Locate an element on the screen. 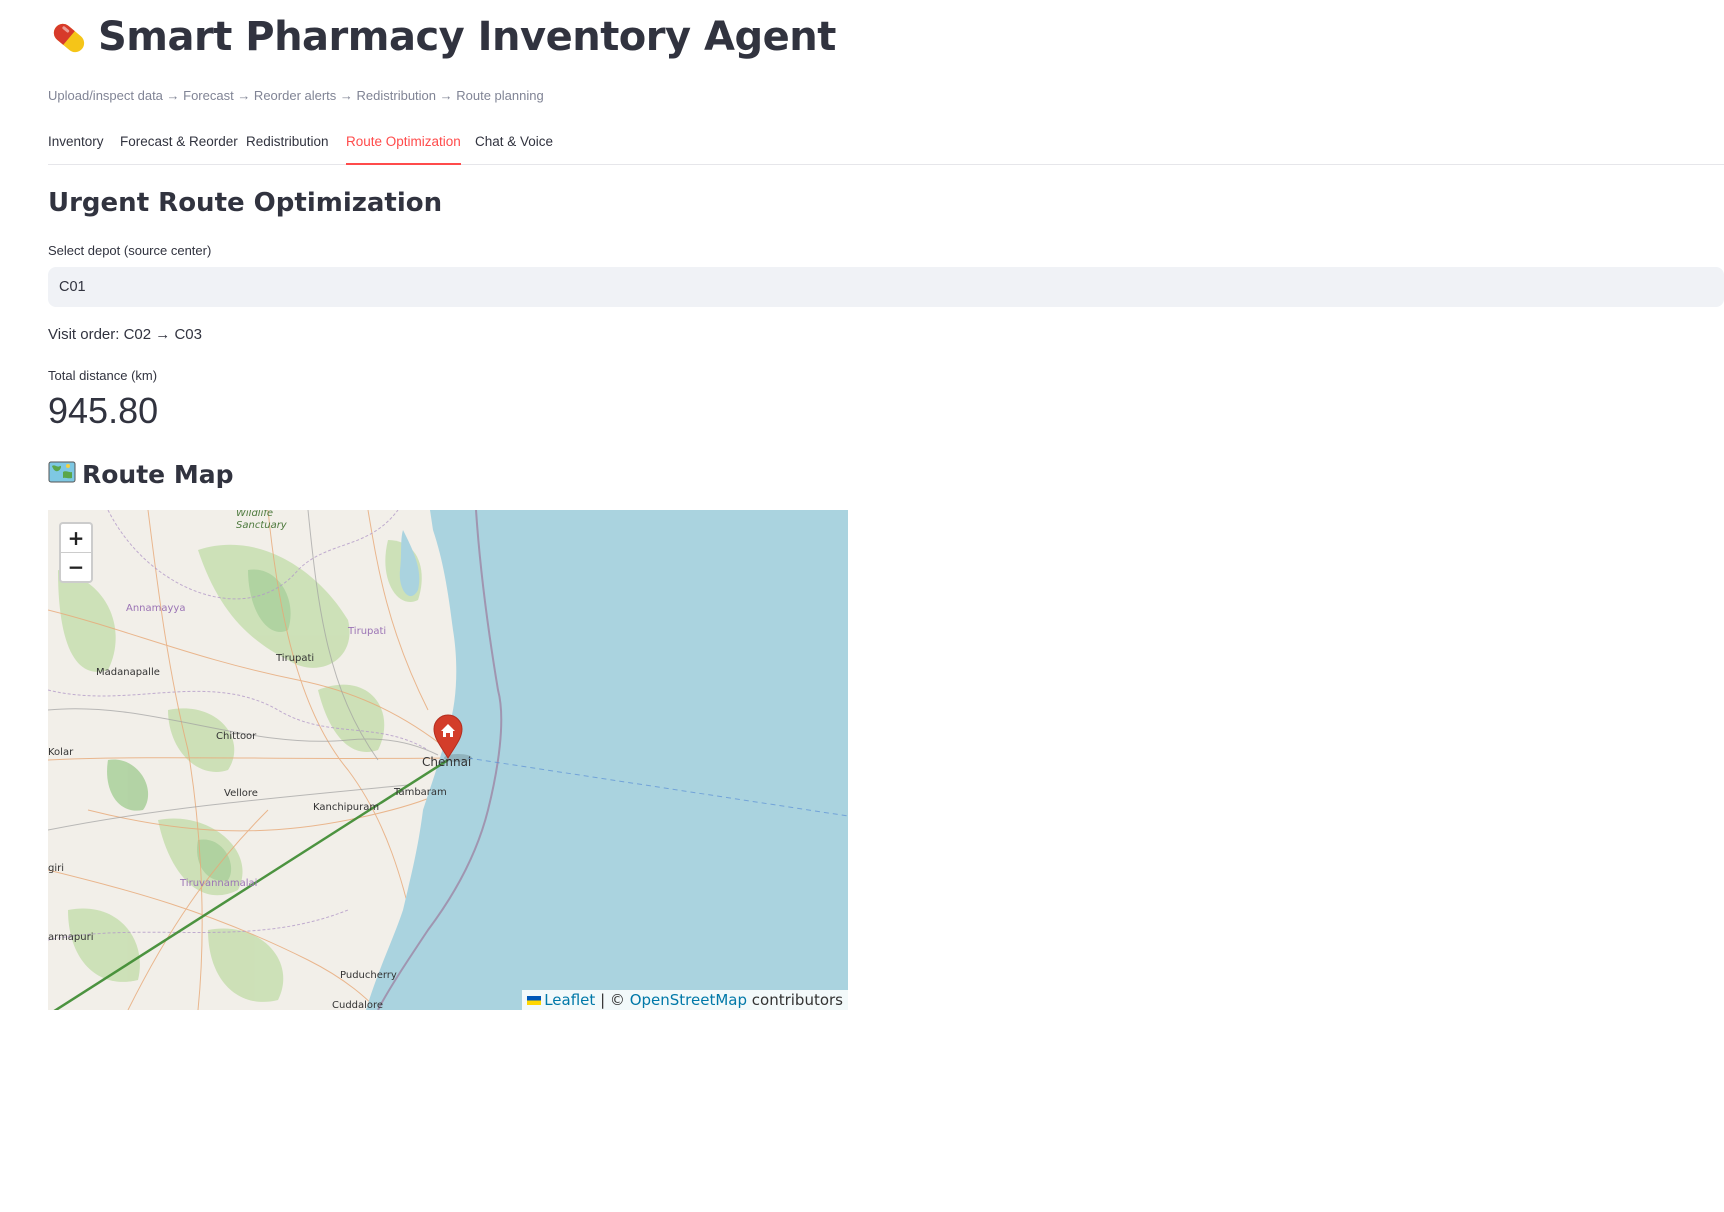 This screenshot has height=1212, width=1724. ukraine-flag-icon is located at coordinates (534, 1000).